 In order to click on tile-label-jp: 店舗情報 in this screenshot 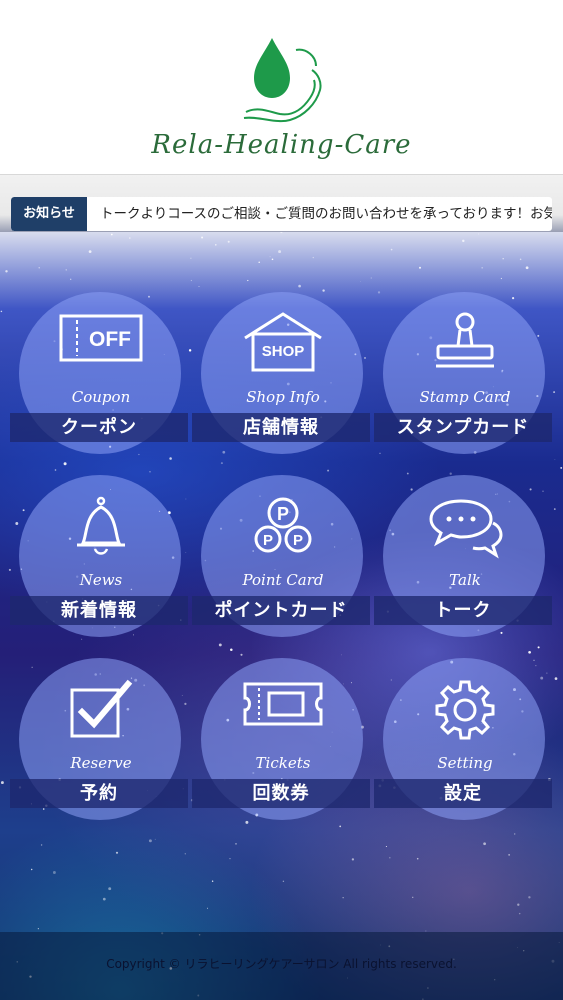, I will do `click(281, 427)`.